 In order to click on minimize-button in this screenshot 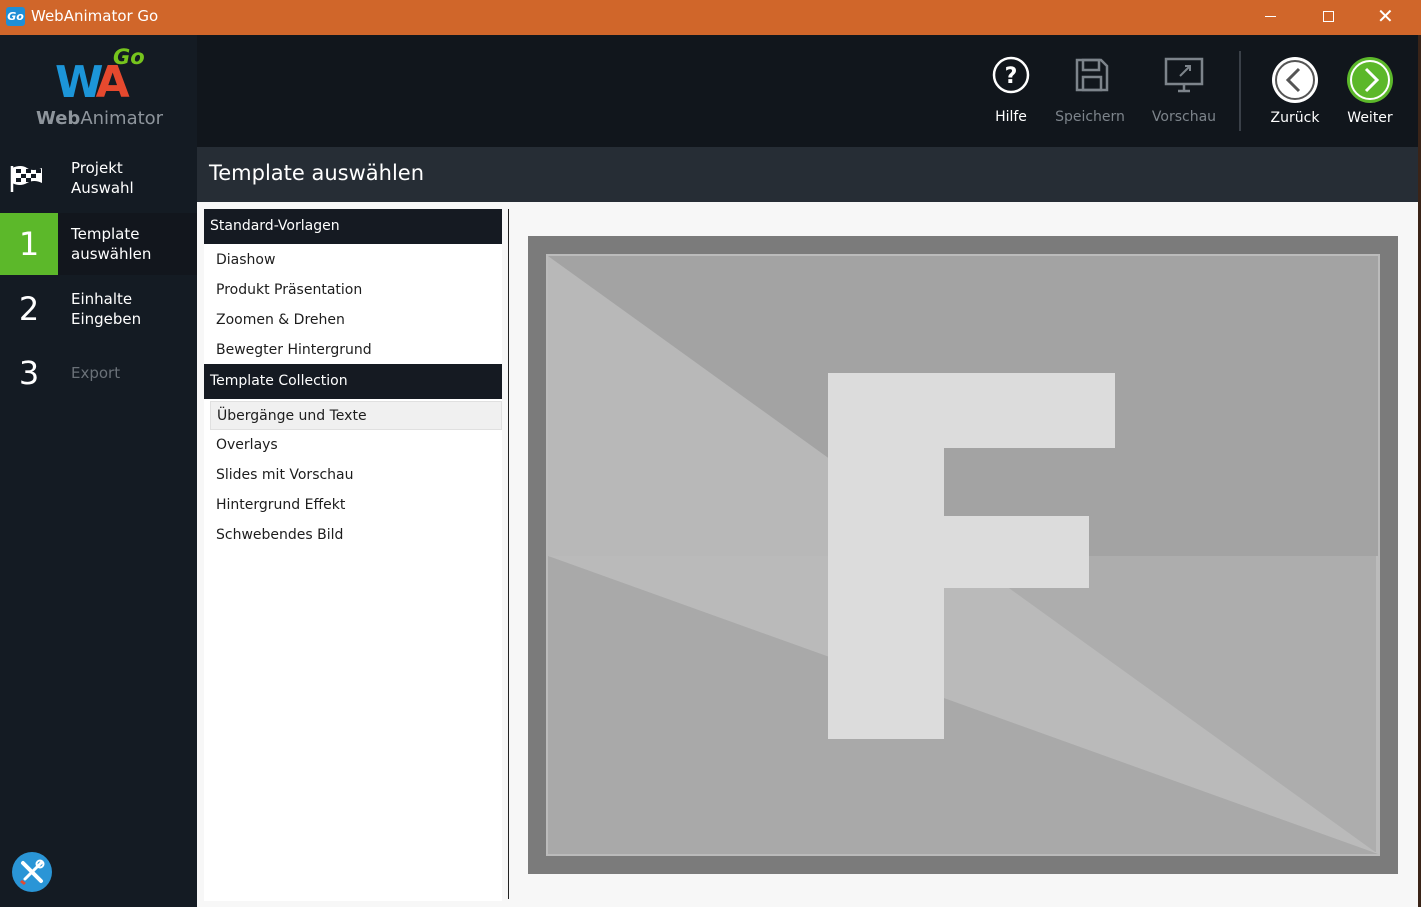, I will do `click(1270, 17)`.